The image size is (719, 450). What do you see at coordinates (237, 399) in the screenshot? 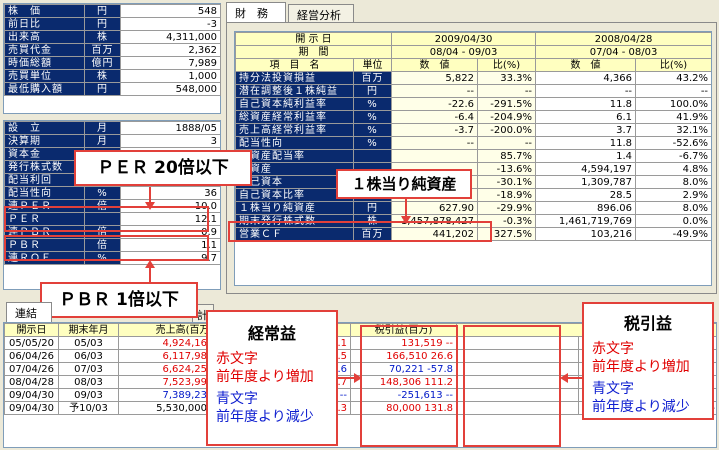
I see `ordinary-blue-label: 青文字` at bounding box center [237, 399].